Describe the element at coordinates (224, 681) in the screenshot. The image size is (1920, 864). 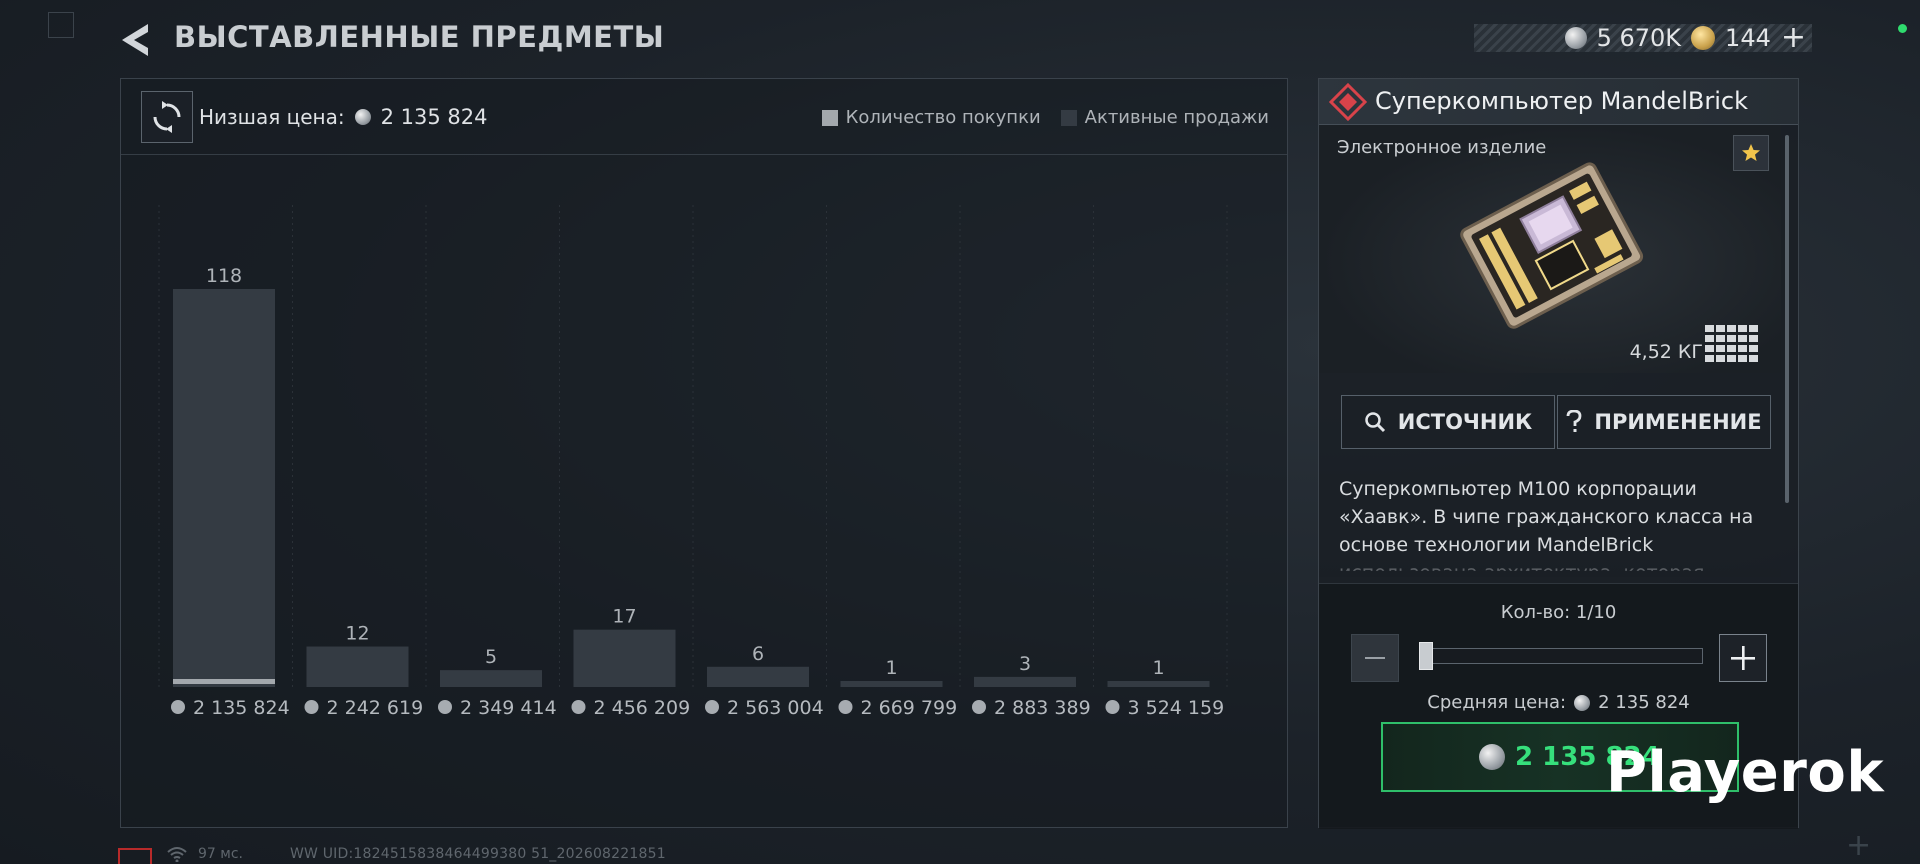
I see `bar-purchase` at that location.